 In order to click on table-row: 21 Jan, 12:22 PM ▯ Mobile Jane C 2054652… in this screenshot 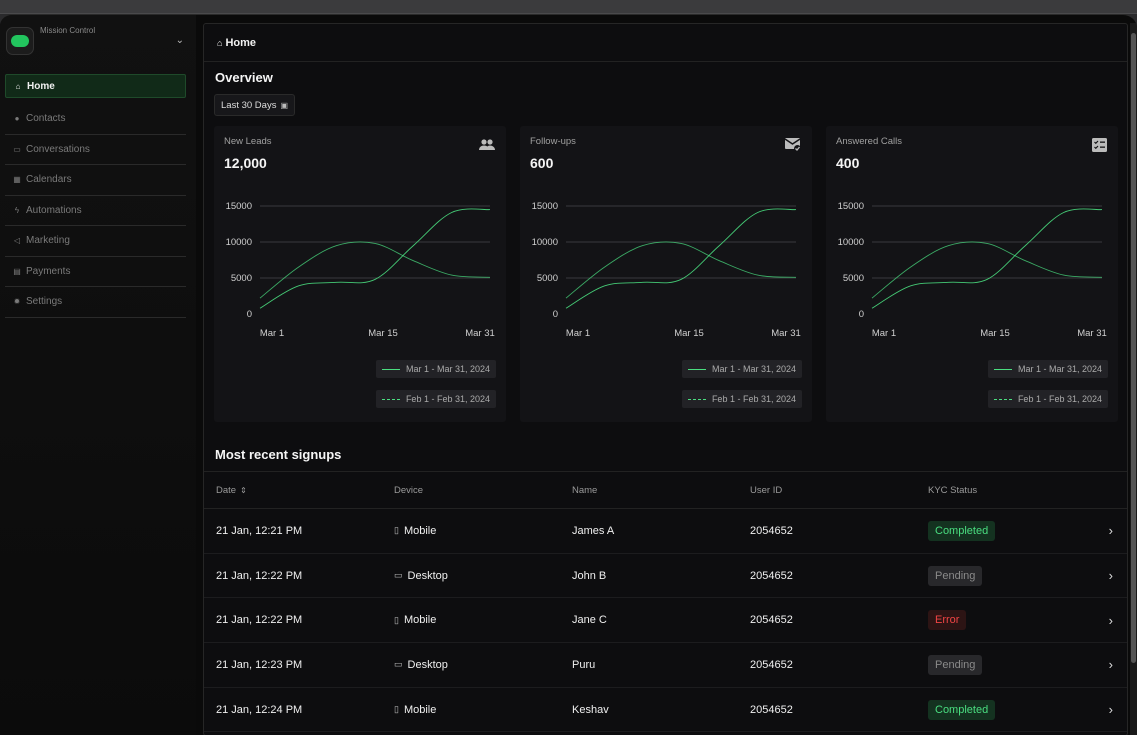, I will do `click(665, 621)`.